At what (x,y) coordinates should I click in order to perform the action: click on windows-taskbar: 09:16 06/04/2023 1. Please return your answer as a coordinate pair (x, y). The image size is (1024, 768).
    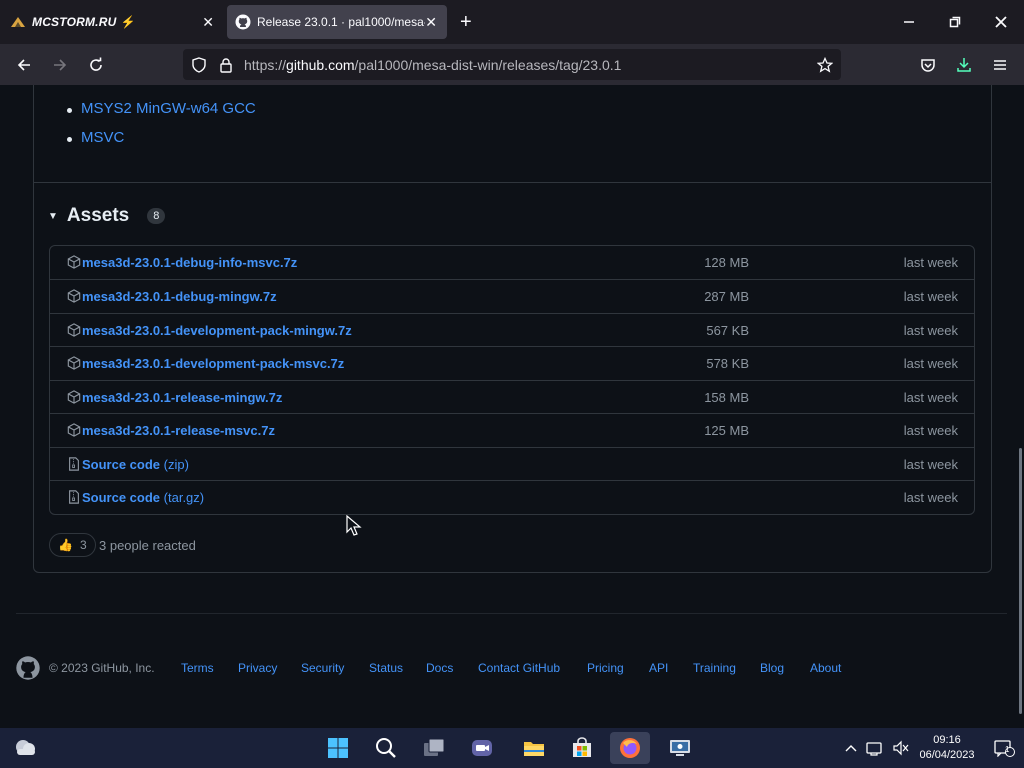
    Looking at the image, I should click on (512, 748).